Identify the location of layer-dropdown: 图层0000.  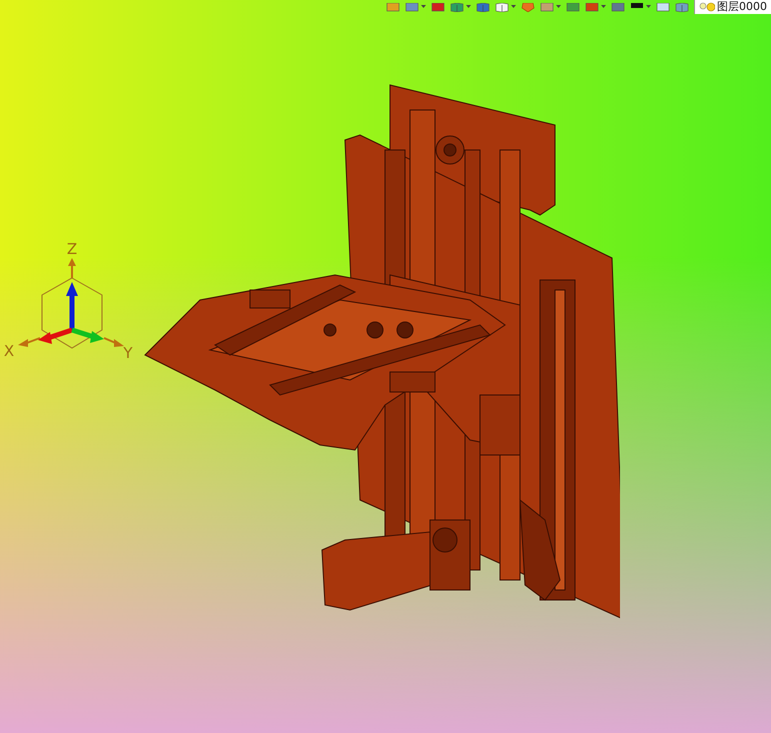
(732, 7).